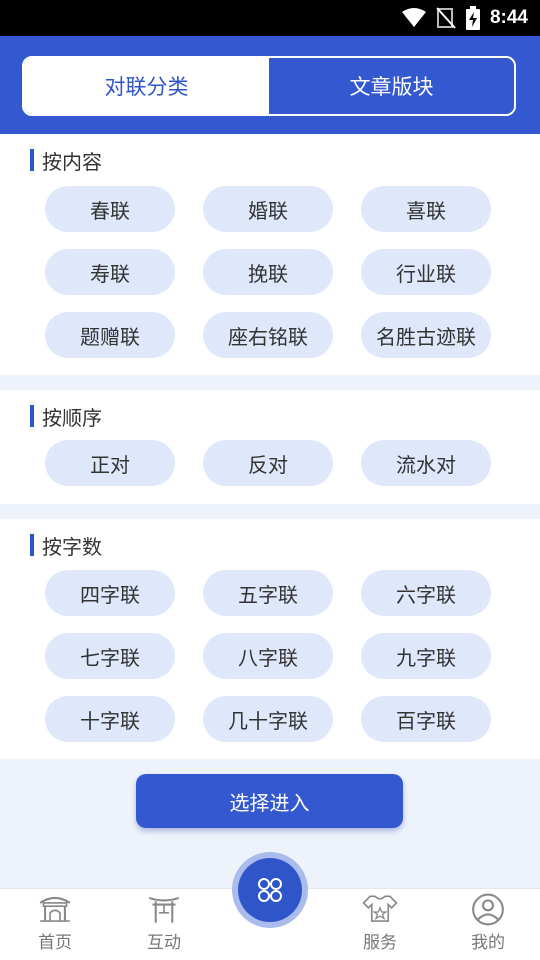 The width and height of the screenshot is (540, 960). Describe the element at coordinates (380, 908) in the screenshot. I see `service-onesie-icon` at that location.